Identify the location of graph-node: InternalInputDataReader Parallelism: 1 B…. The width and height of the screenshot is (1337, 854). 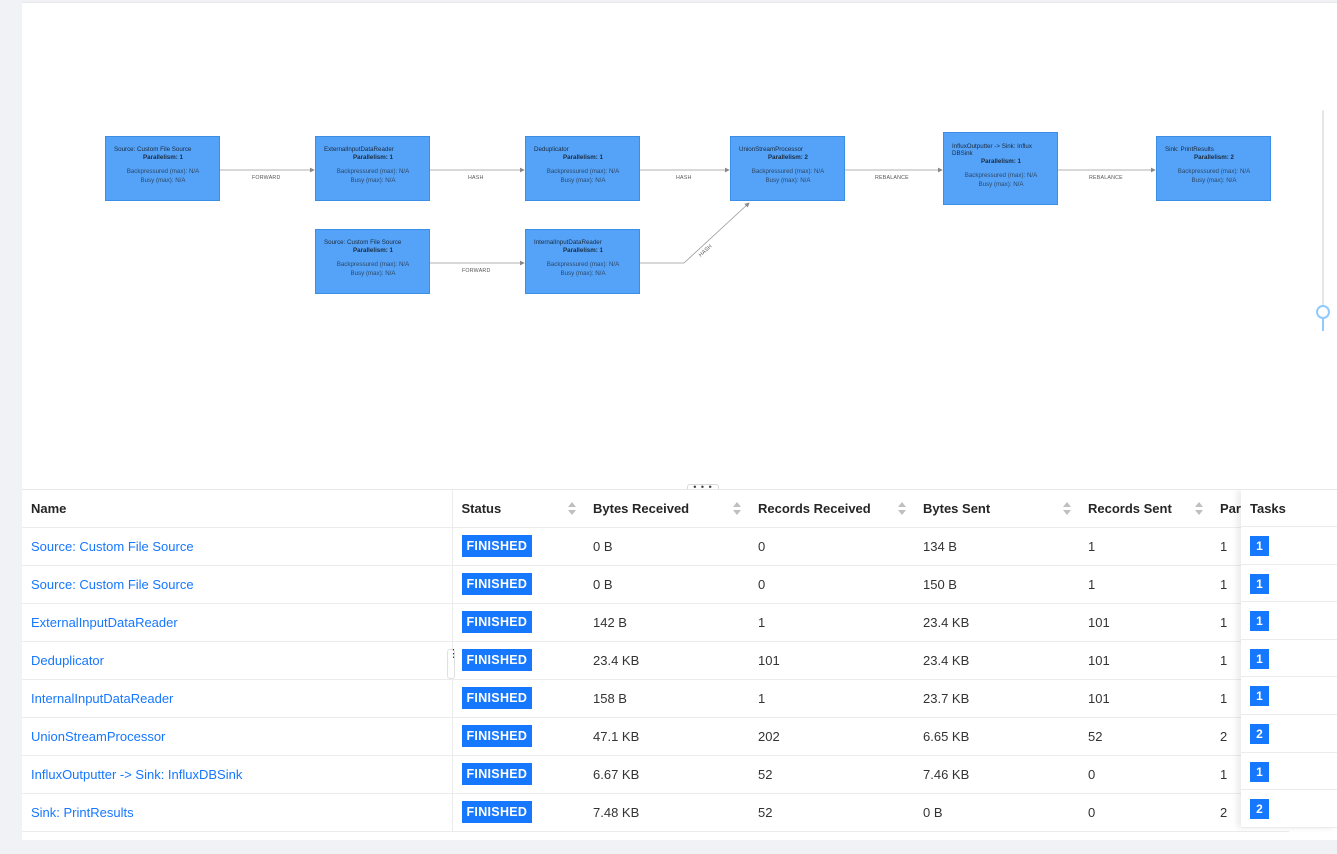
(582, 261).